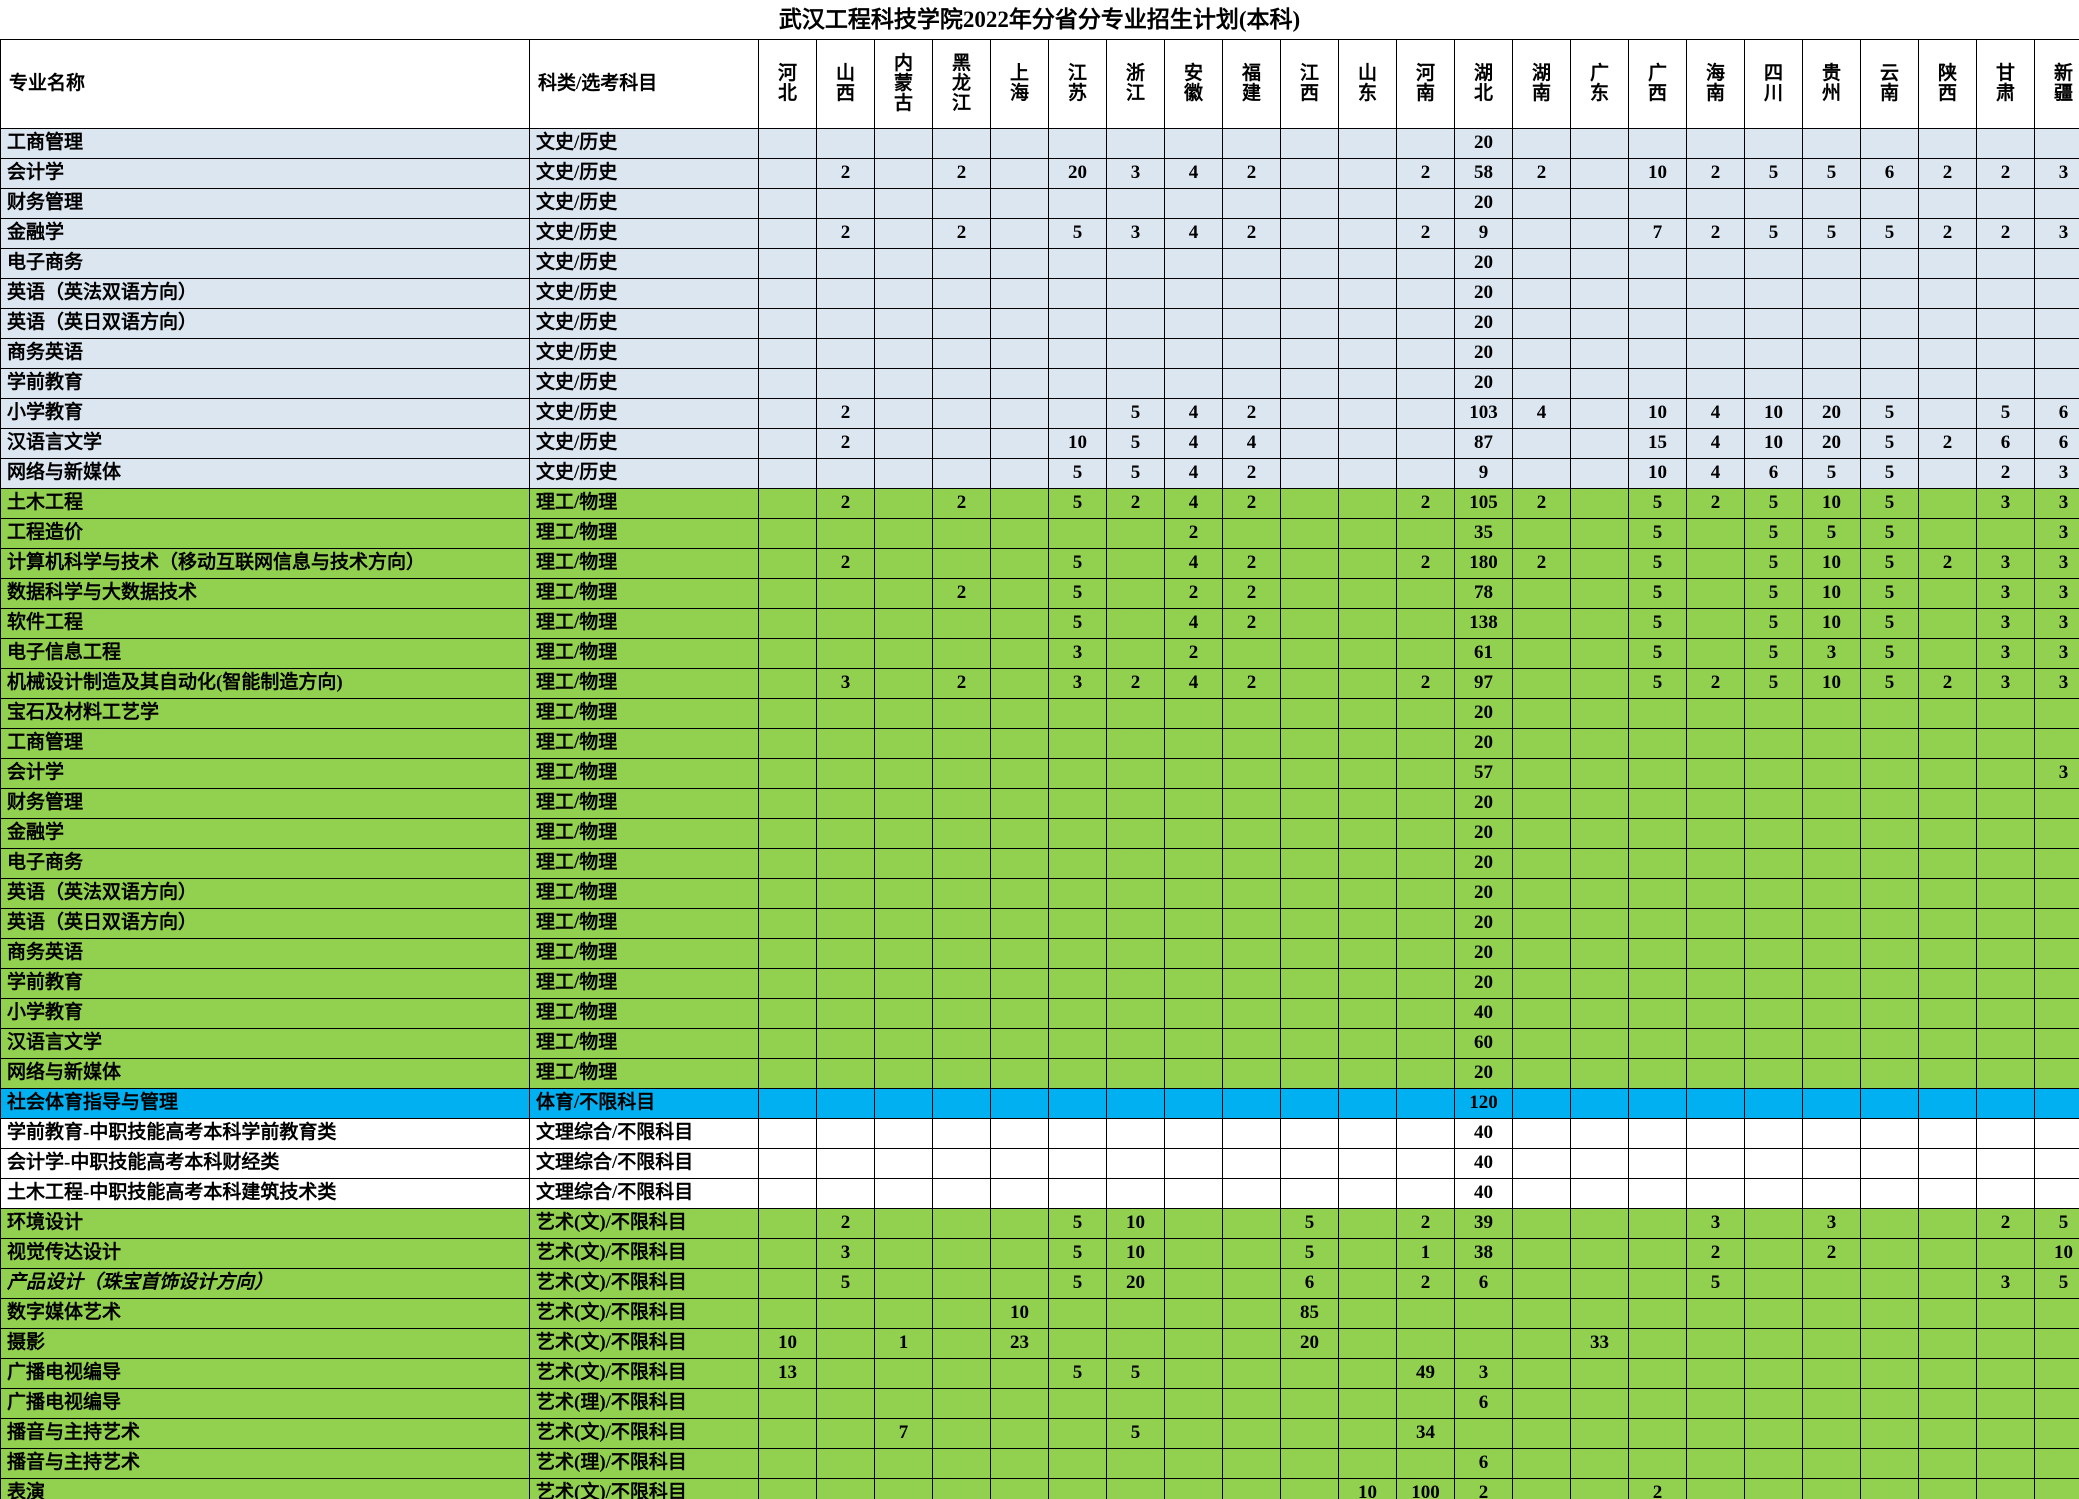 This screenshot has height=1499, width=2079. What do you see at coordinates (1039, 203) in the screenshot?
I see `table-row: 财务管理 文史/历史 20` at bounding box center [1039, 203].